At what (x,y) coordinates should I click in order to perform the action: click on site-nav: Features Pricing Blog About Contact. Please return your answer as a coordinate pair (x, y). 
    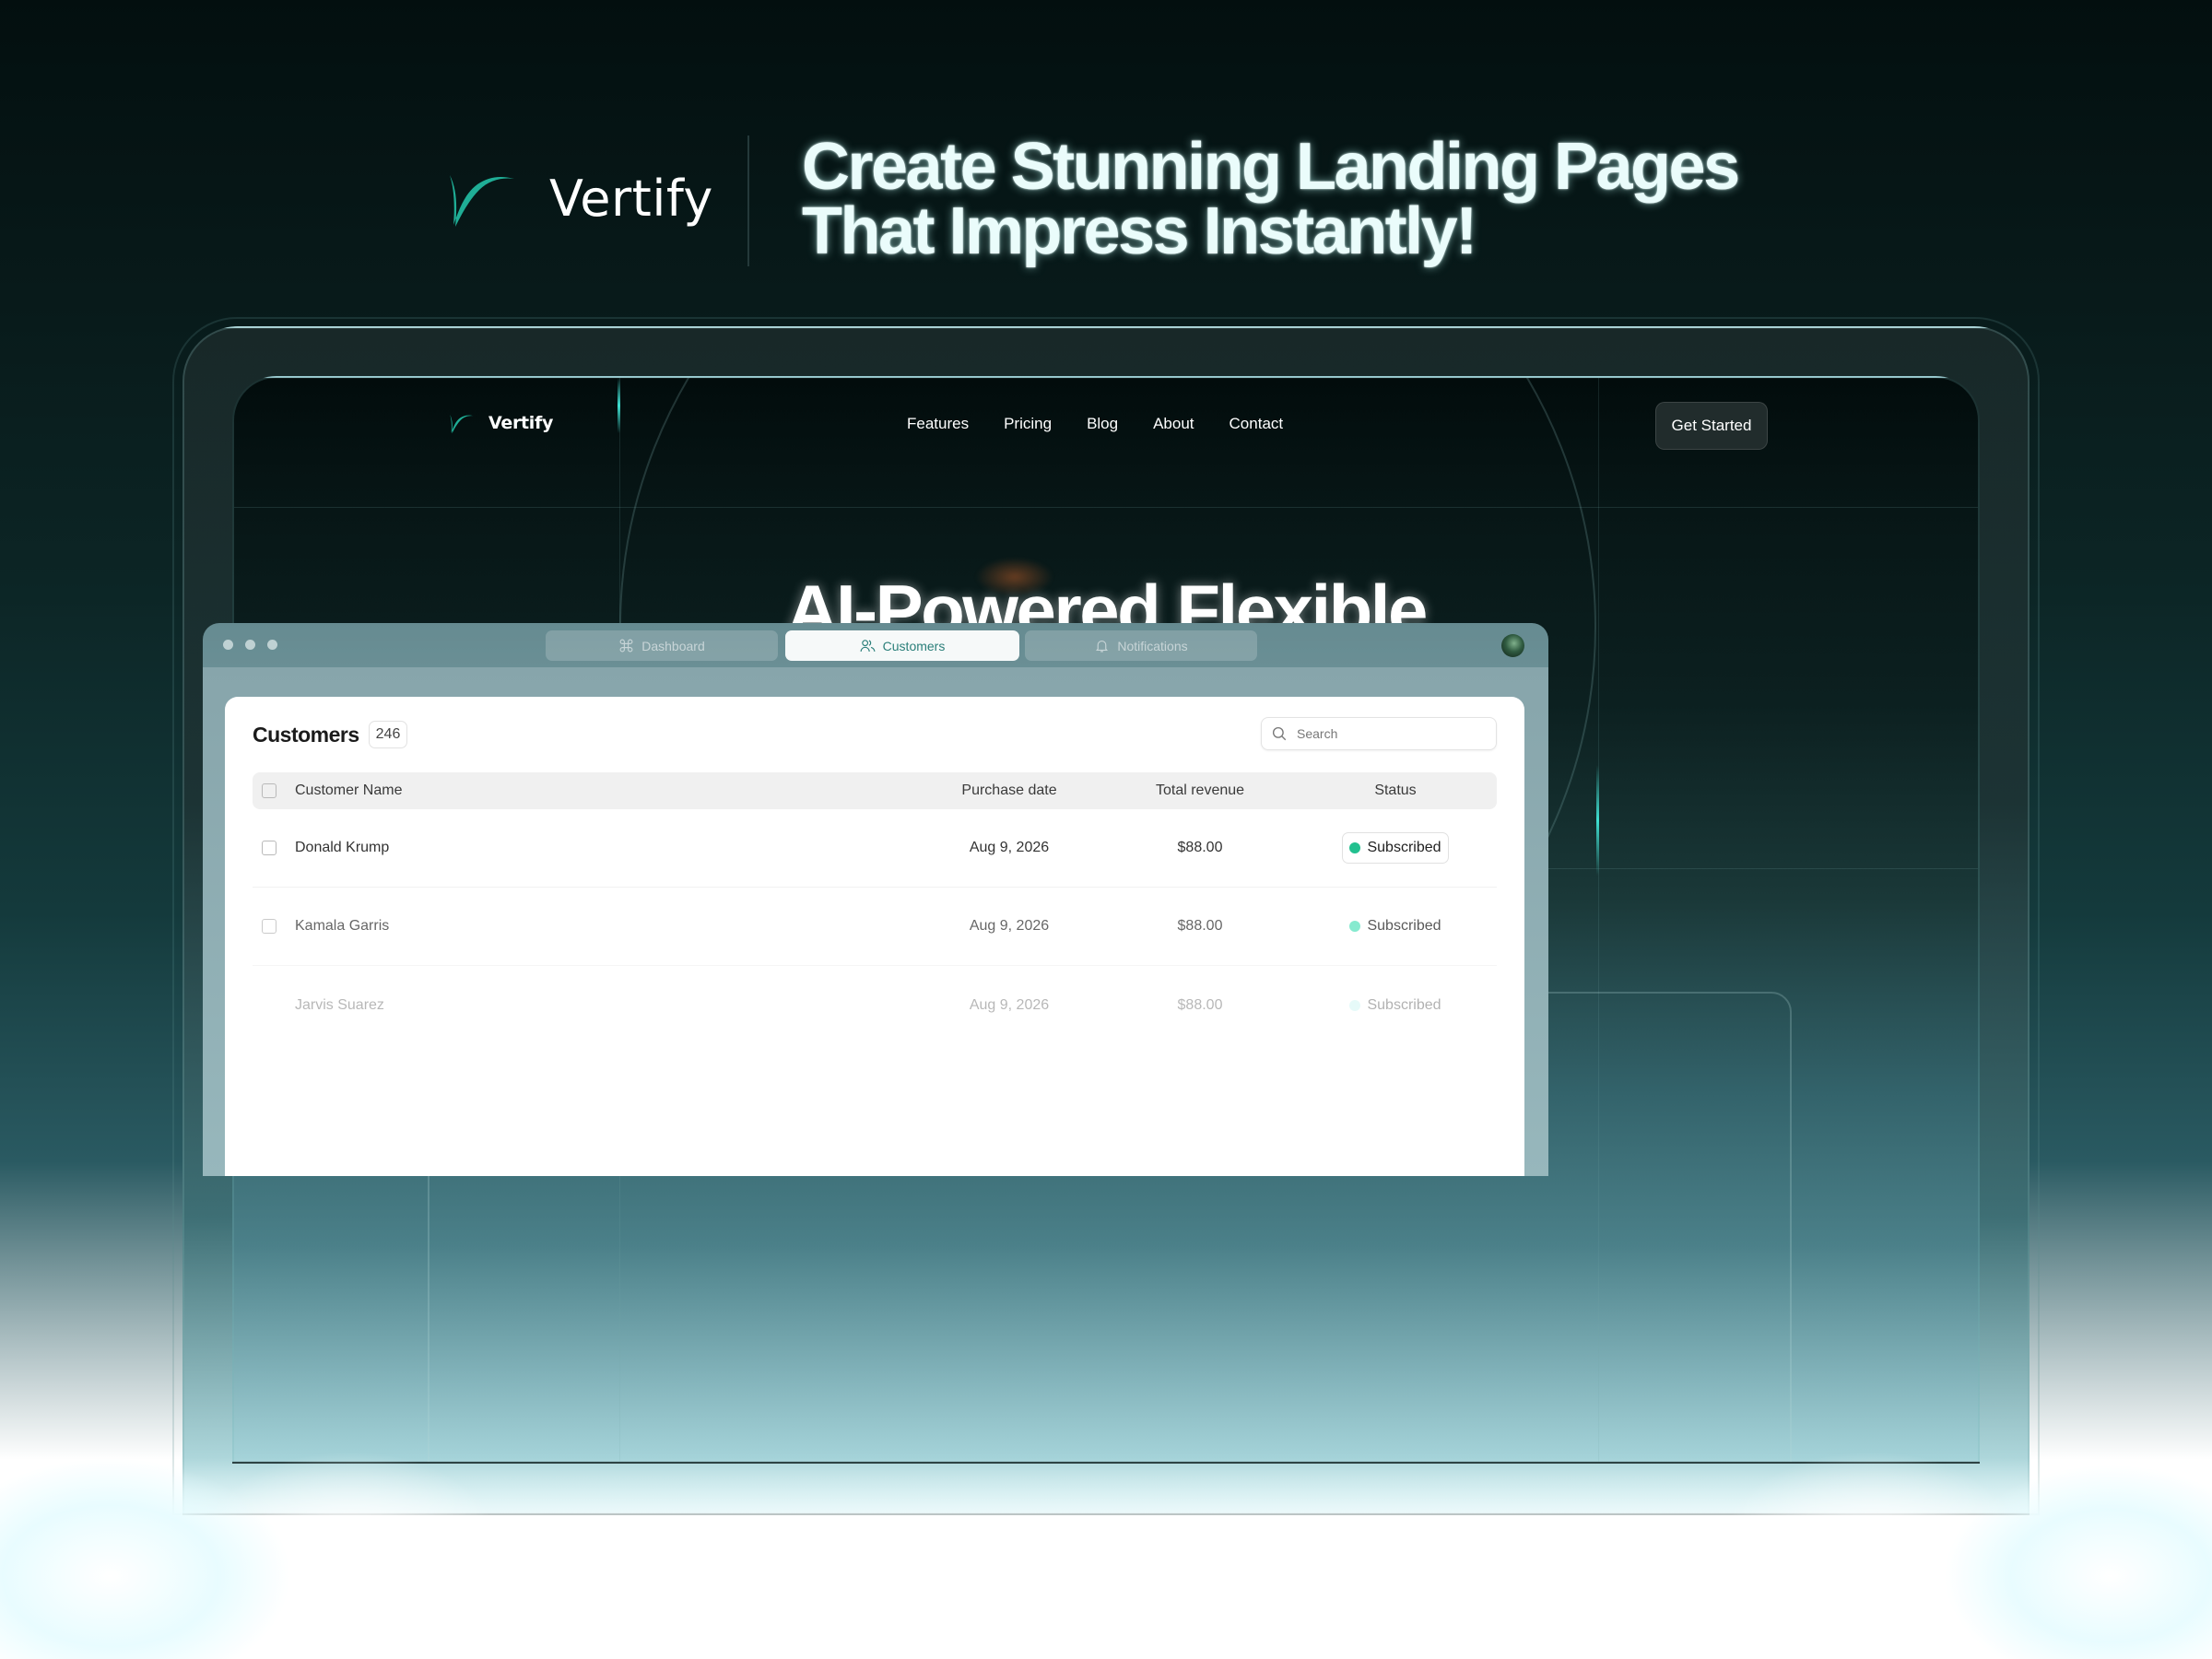
    Looking at the image, I should click on (1095, 424).